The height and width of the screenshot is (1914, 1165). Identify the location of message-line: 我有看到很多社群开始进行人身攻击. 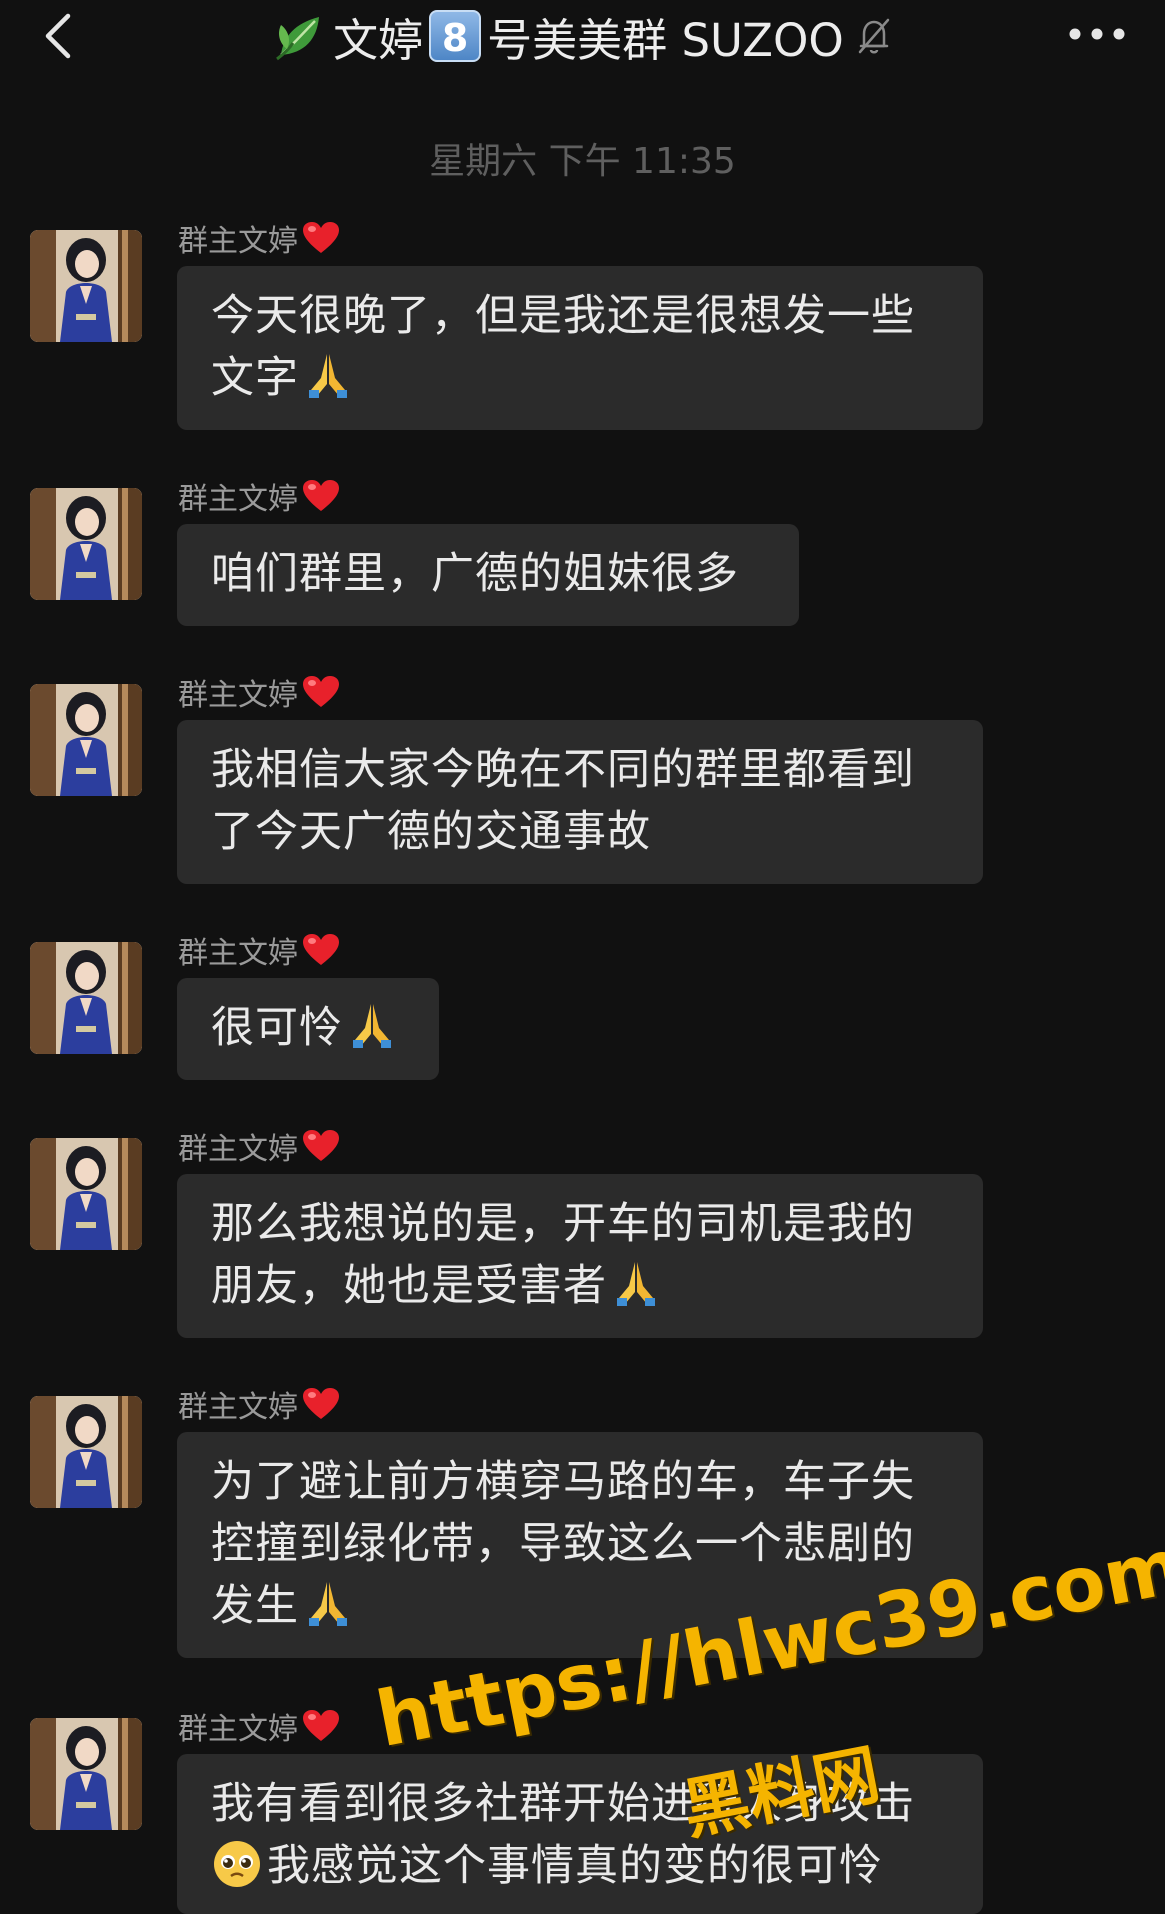
(563, 1804).